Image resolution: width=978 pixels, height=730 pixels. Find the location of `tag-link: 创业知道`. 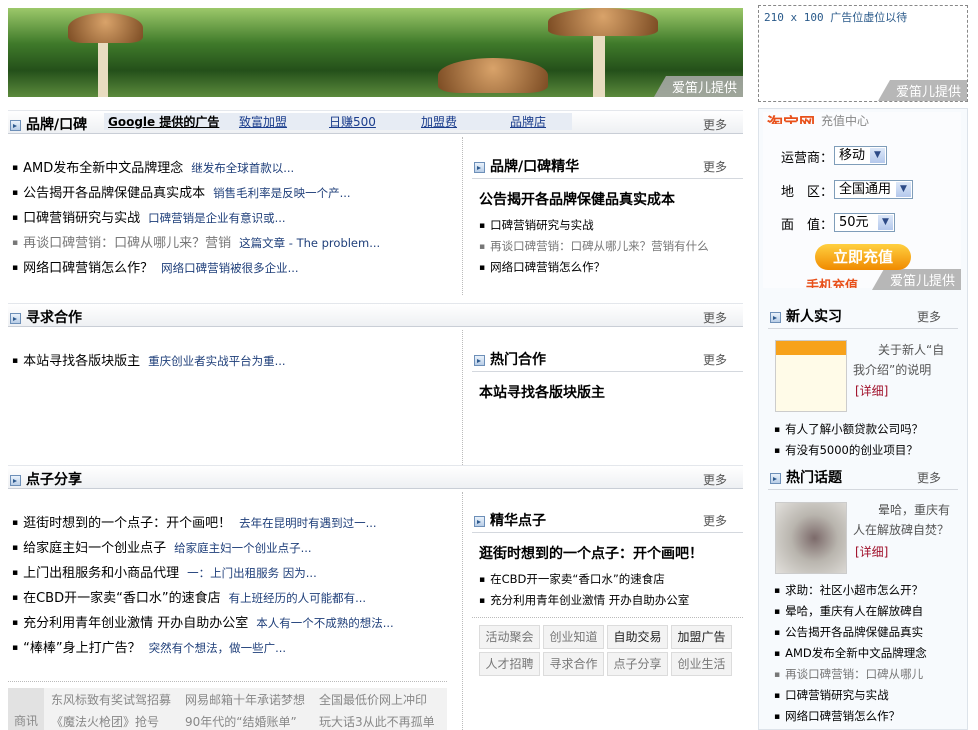

tag-link: 创业知道 is located at coordinates (573, 637).